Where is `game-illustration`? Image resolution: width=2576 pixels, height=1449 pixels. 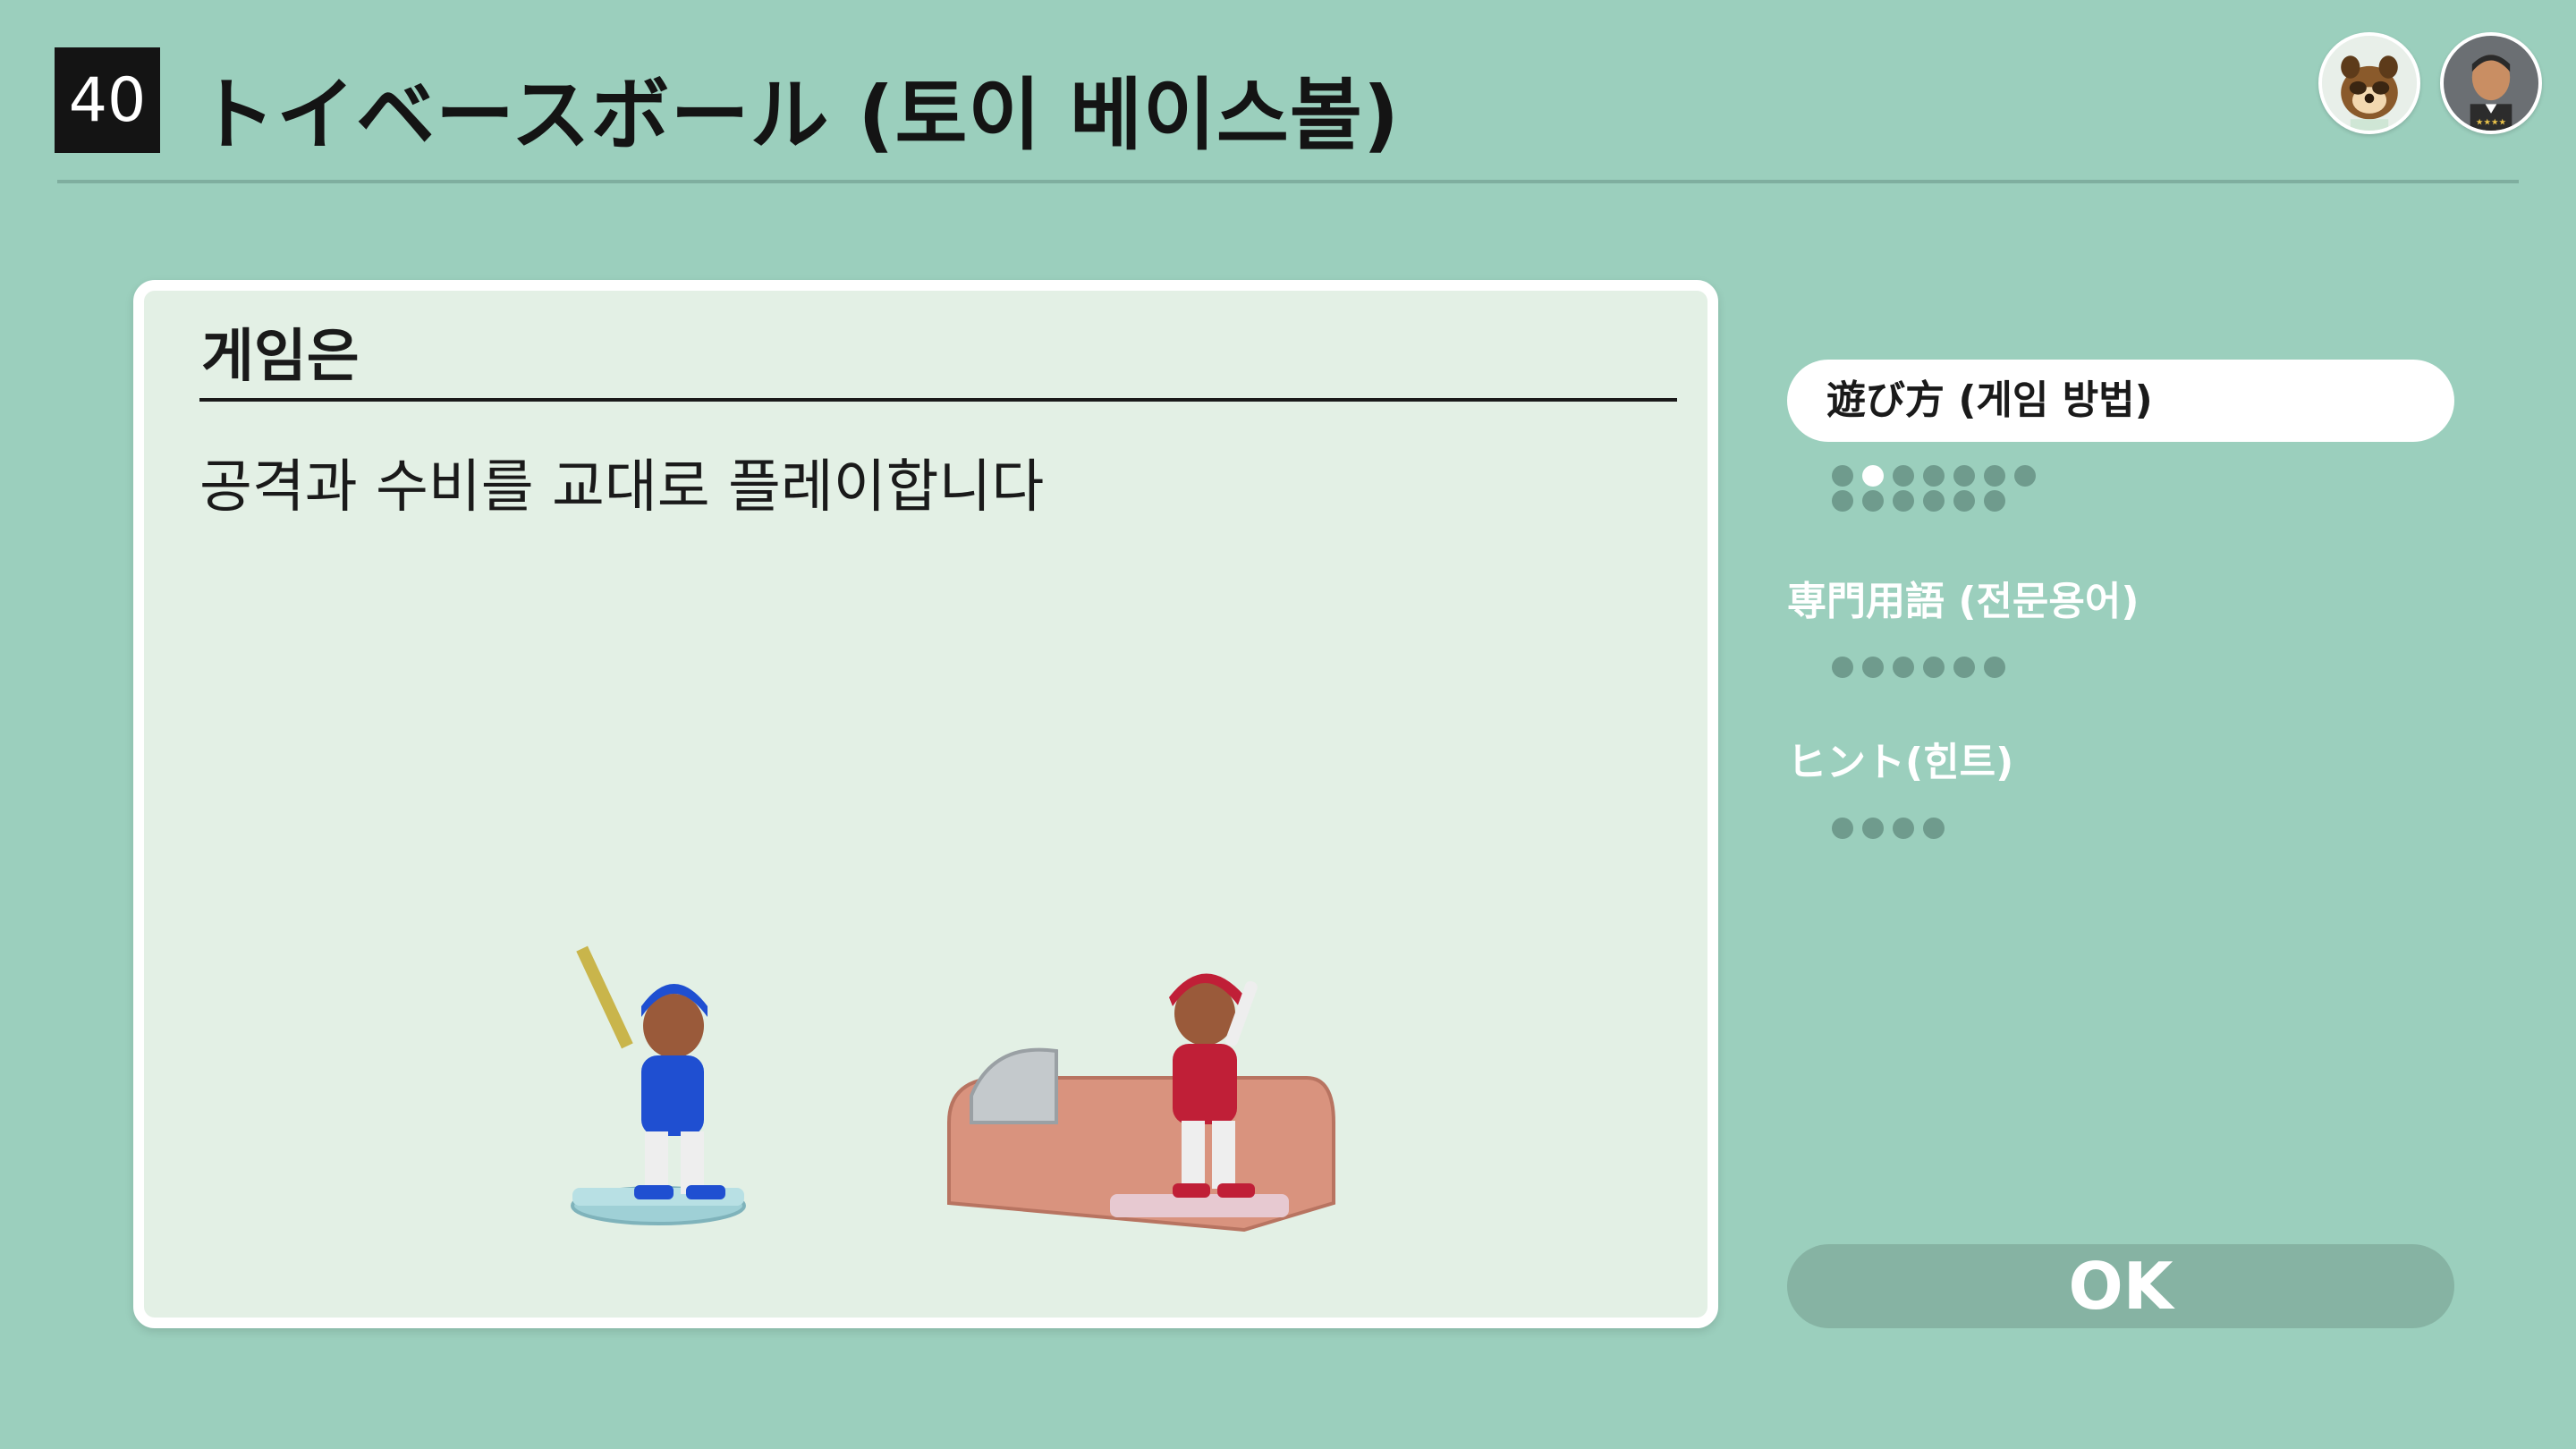
game-illustration is located at coordinates (953, 1089).